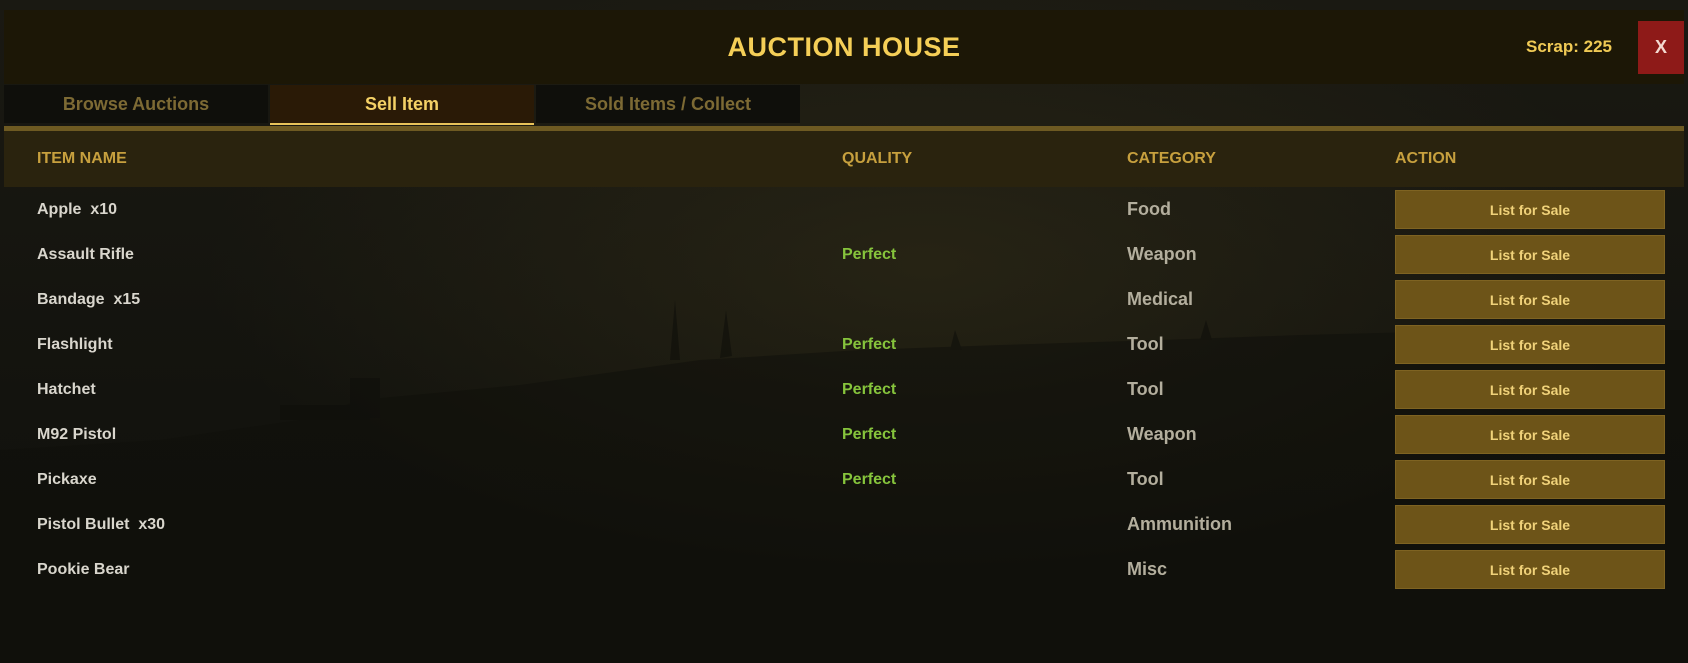 The height and width of the screenshot is (663, 1688). What do you see at coordinates (82, 158) in the screenshot?
I see `column-header-item-name: ITEM NAME` at bounding box center [82, 158].